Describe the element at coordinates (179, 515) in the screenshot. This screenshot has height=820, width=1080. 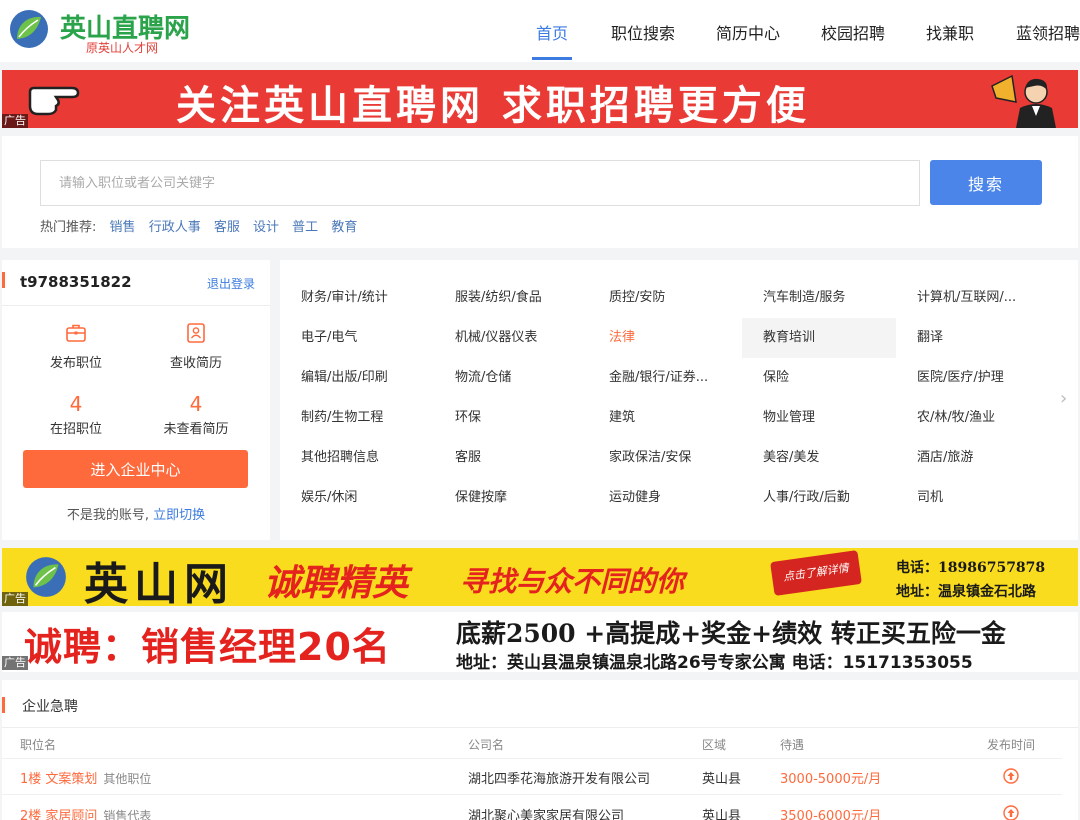
I see `switch-account-link: 立即切换` at that location.